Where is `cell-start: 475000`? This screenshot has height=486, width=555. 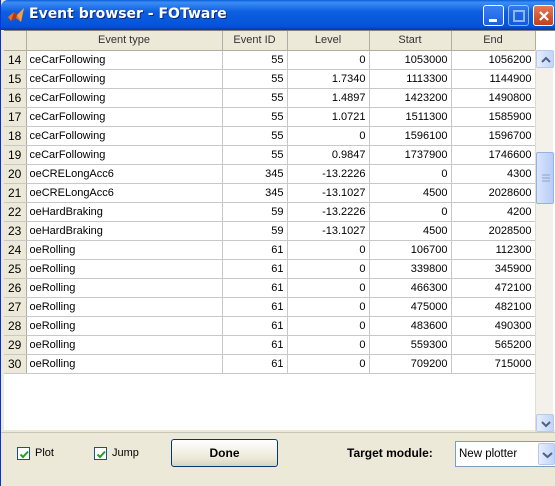 cell-start: 475000 is located at coordinates (410, 307).